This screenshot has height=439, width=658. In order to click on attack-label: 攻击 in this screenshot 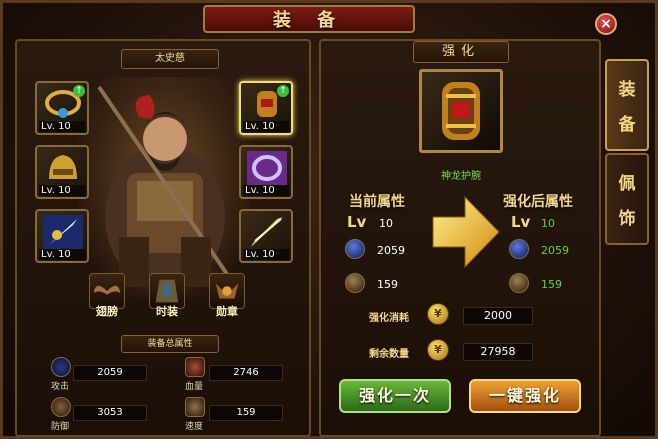, I will do `click(60, 387)`.